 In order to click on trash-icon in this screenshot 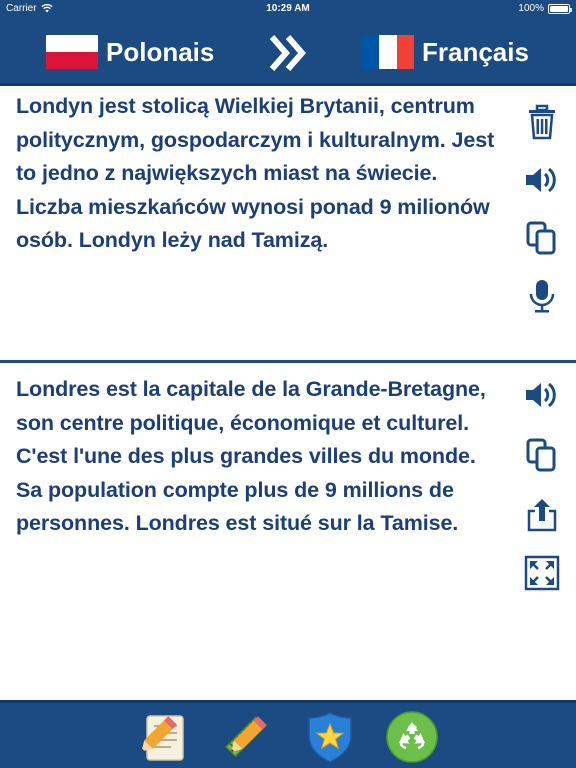, I will do `click(542, 122)`.